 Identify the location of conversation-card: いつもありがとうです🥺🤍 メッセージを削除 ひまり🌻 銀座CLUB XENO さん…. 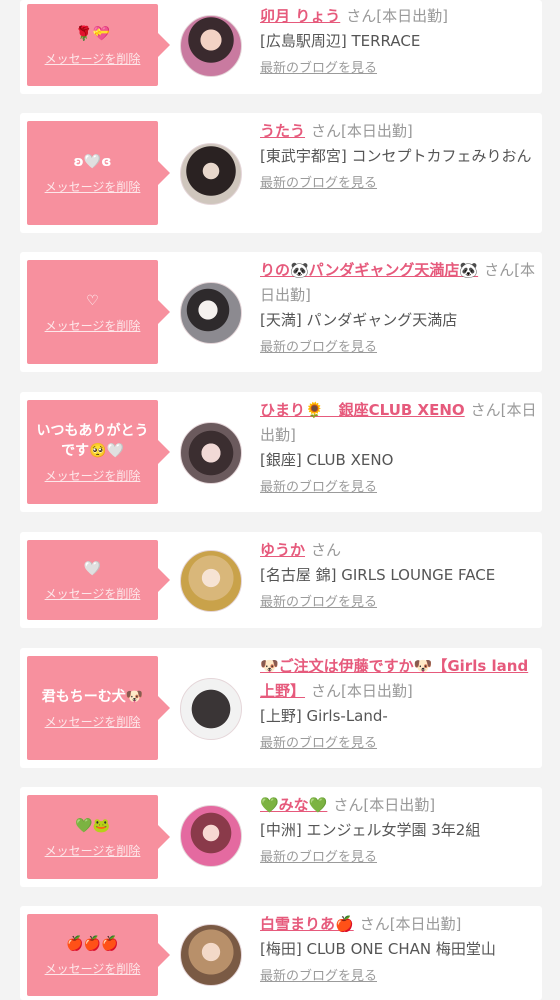
(281, 452).